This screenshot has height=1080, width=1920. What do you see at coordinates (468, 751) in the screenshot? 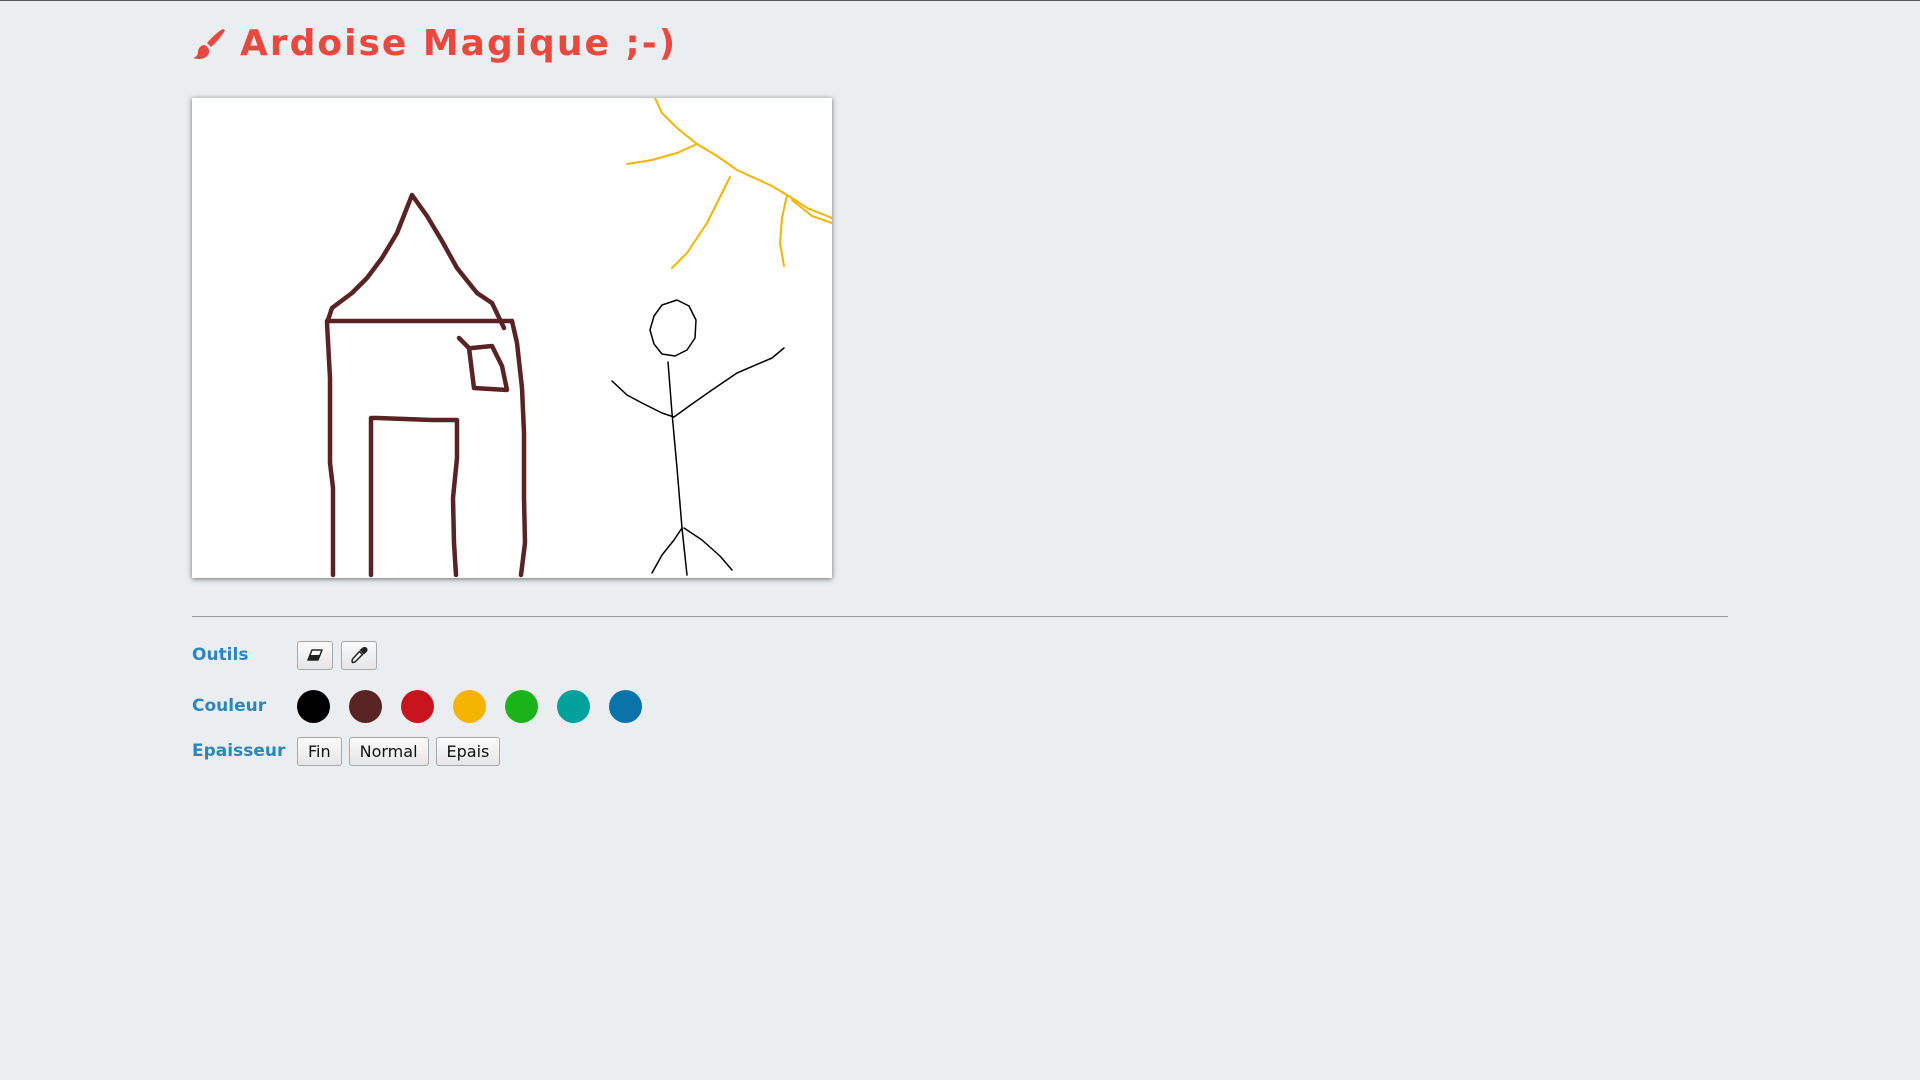
I see `thickness-thick-button: Epais` at bounding box center [468, 751].